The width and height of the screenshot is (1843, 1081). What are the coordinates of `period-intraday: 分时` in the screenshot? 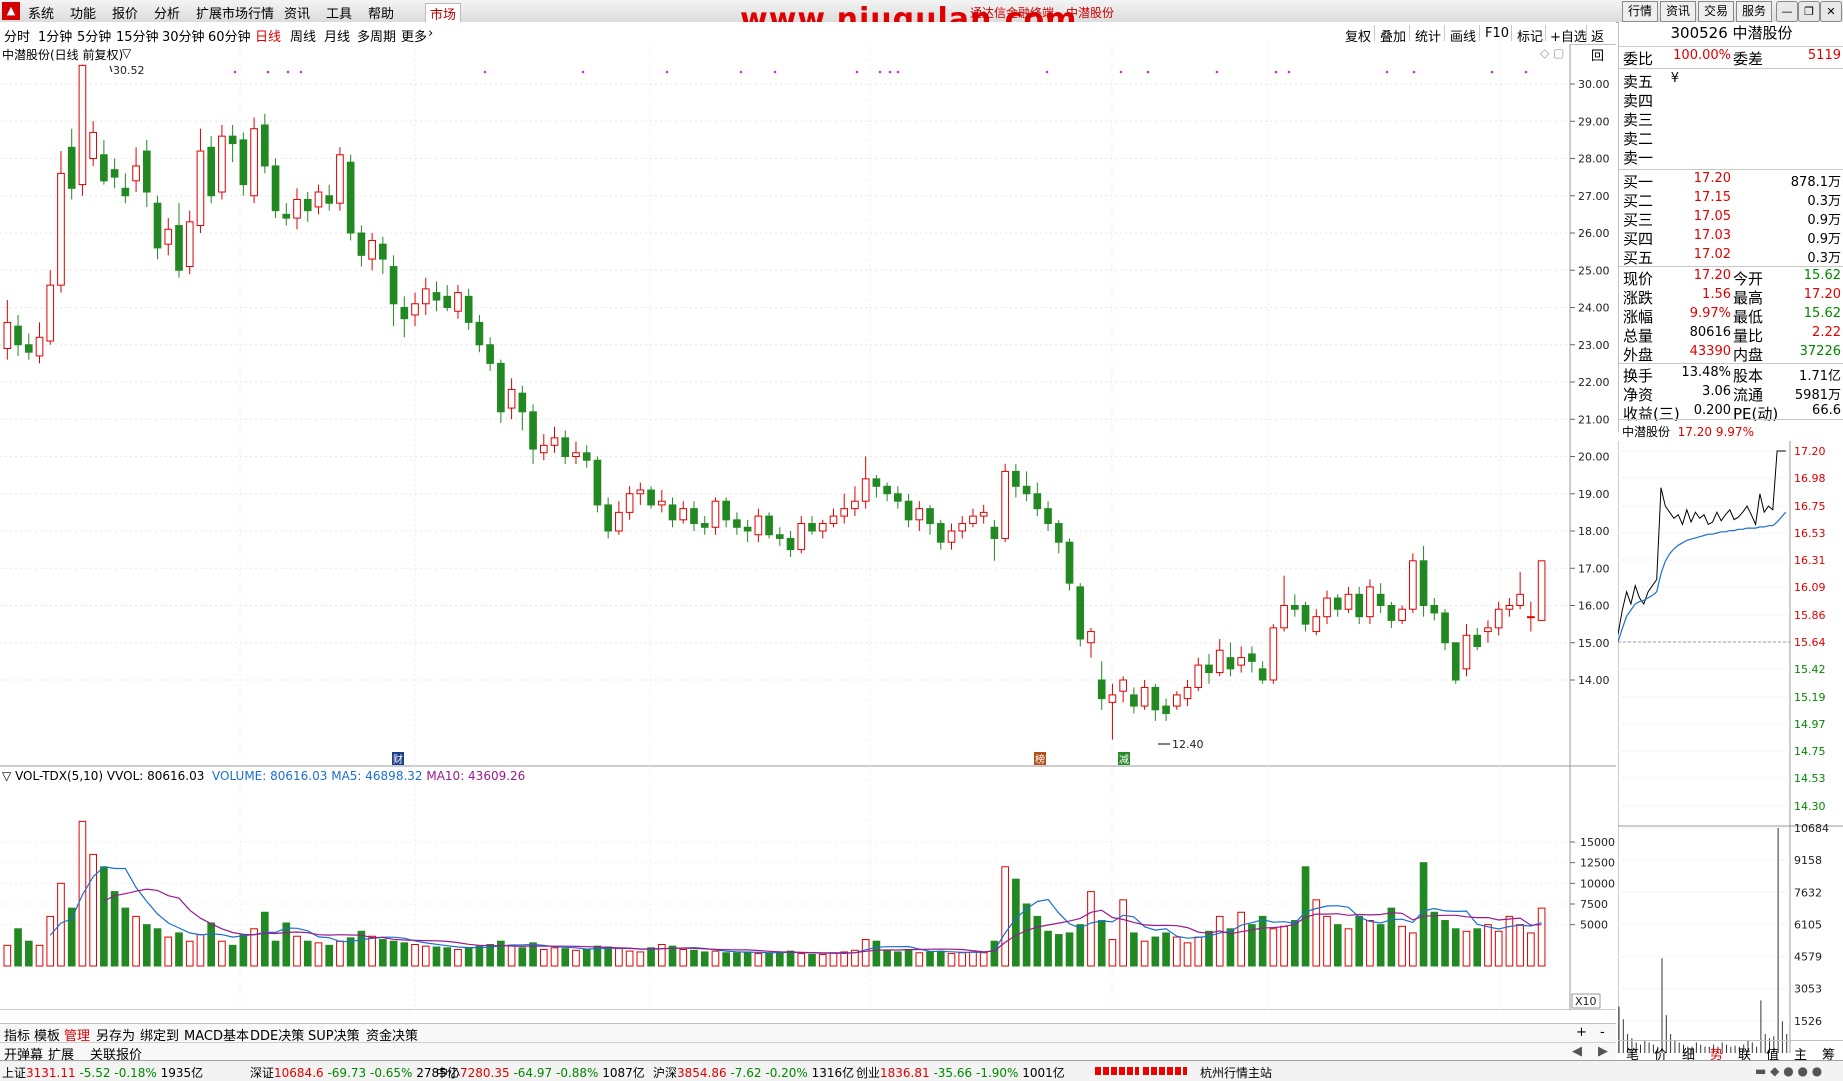 It's located at (17, 35).